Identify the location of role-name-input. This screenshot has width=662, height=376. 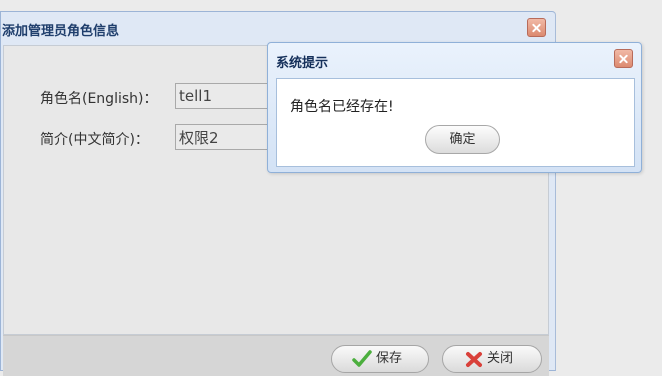
(223, 96).